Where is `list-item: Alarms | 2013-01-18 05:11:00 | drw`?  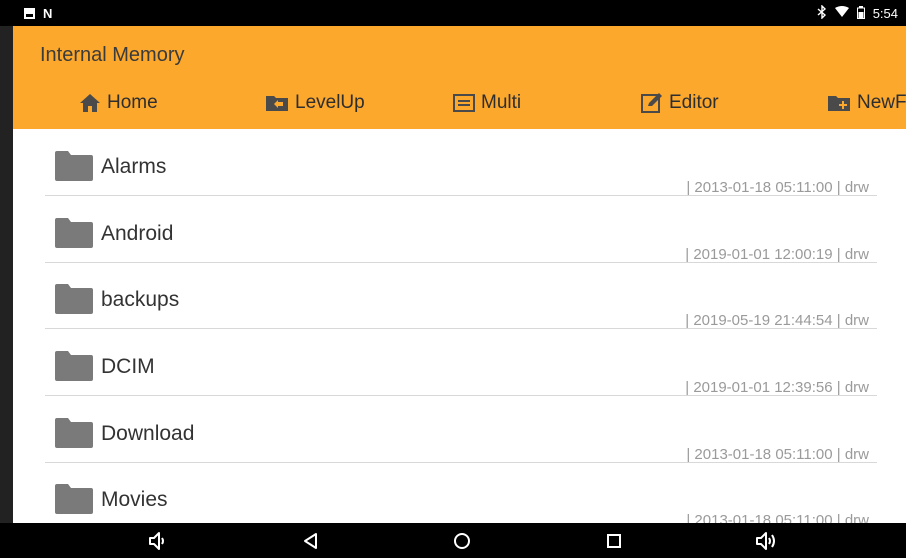
list-item: Alarms | 2013-01-18 05:11:00 | drw is located at coordinates (461, 162).